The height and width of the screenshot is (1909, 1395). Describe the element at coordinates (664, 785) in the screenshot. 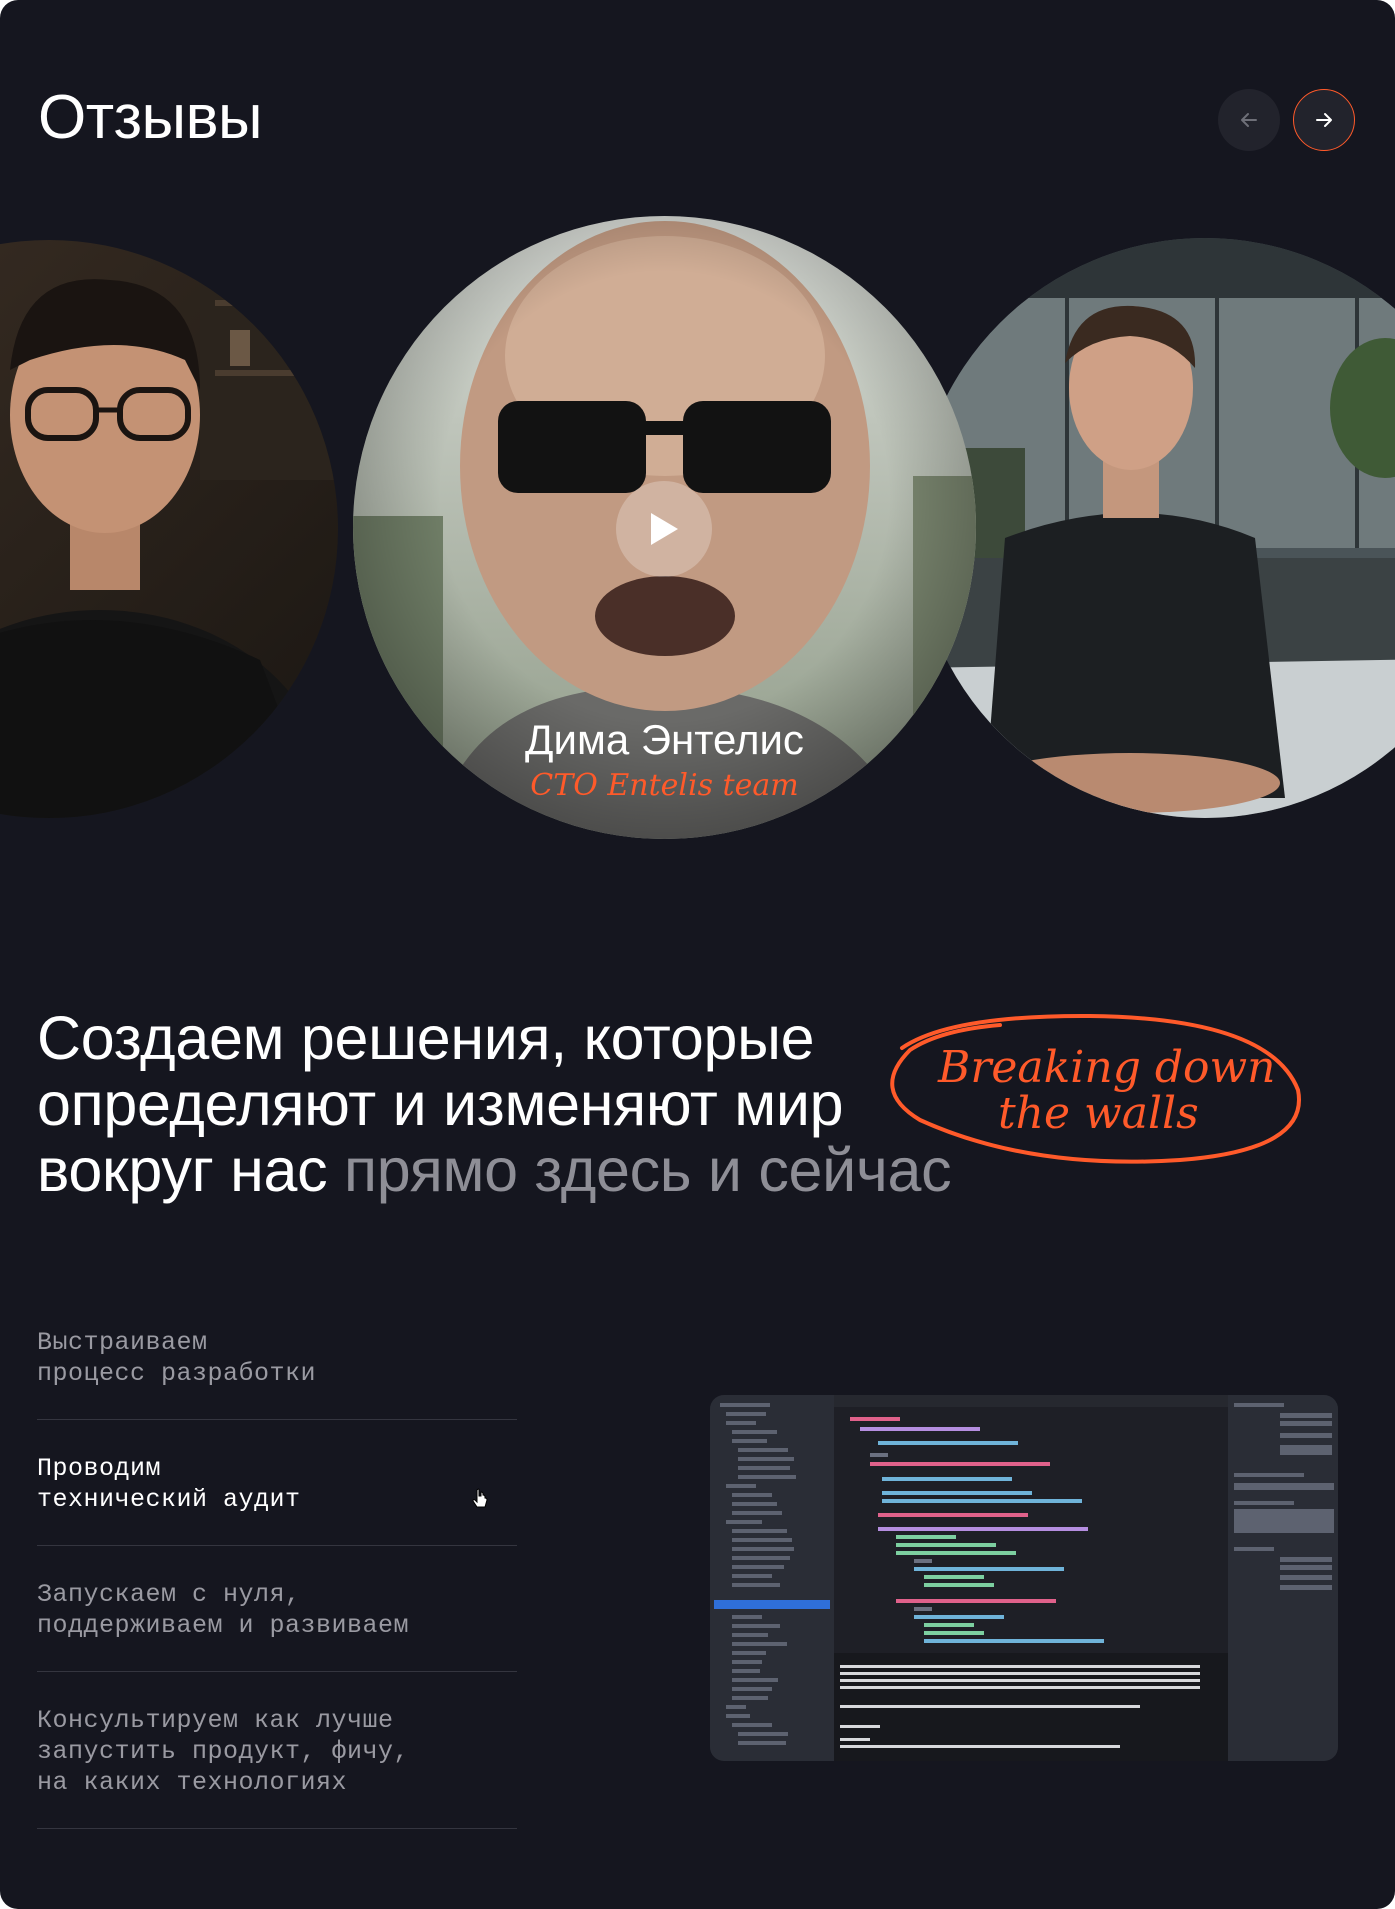

I see `testimonial-role: CTO Entelis team` at that location.